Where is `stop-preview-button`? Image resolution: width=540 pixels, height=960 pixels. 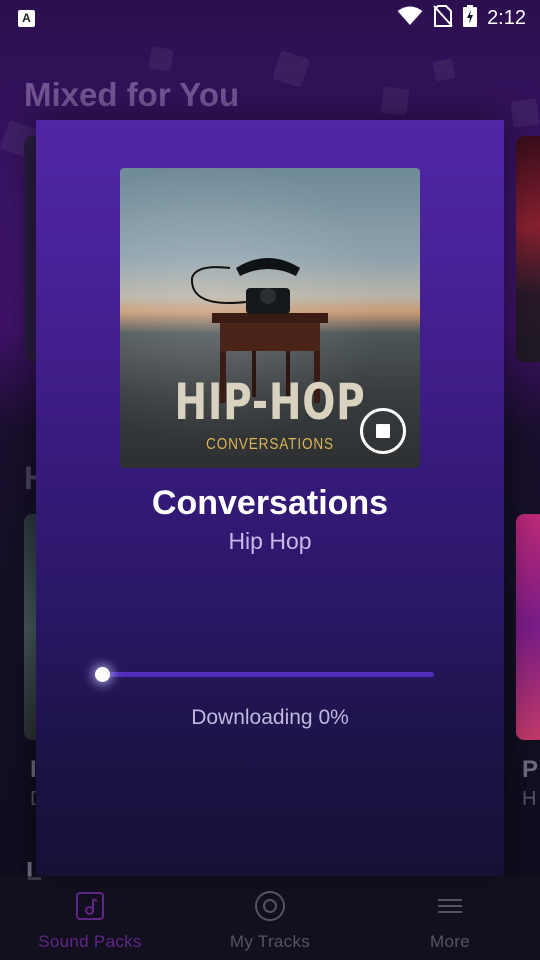
stop-preview-button is located at coordinates (383, 431).